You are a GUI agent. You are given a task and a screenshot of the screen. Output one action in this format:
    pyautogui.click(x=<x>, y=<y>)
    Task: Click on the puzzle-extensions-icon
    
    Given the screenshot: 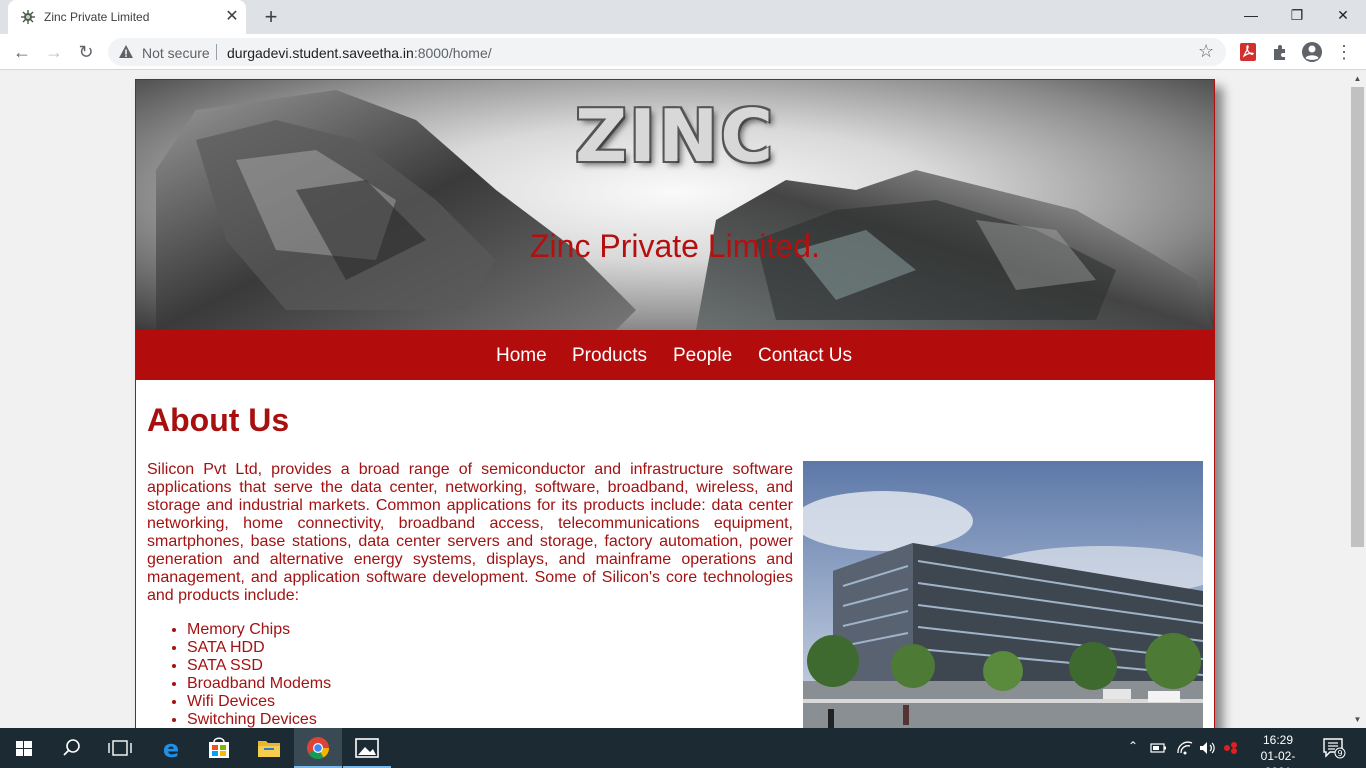 What is the action you would take?
    pyautogui.click(x=1280, y=52)
    